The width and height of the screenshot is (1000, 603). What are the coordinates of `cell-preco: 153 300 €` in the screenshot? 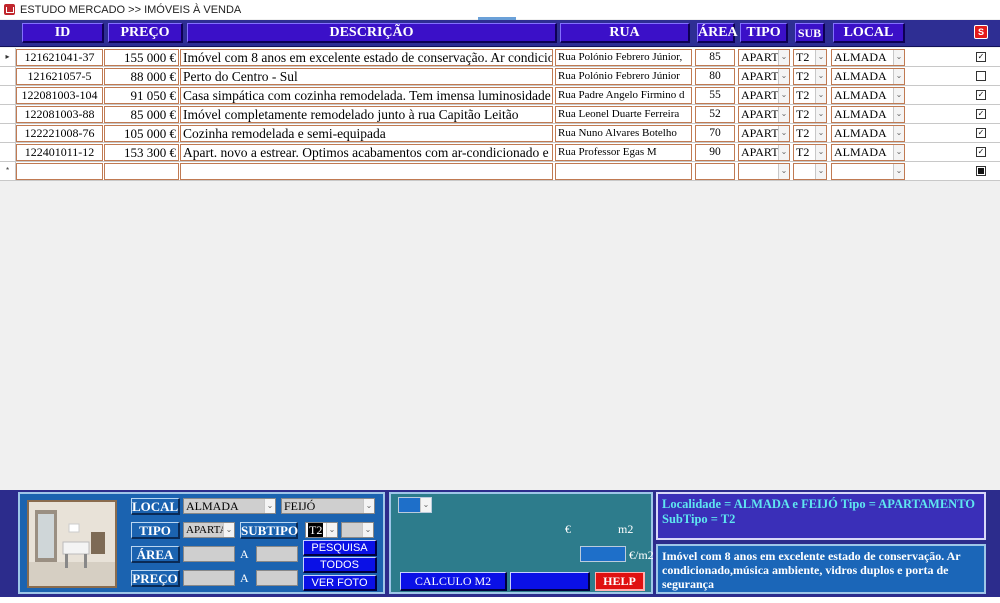 It's located at (141, 152).